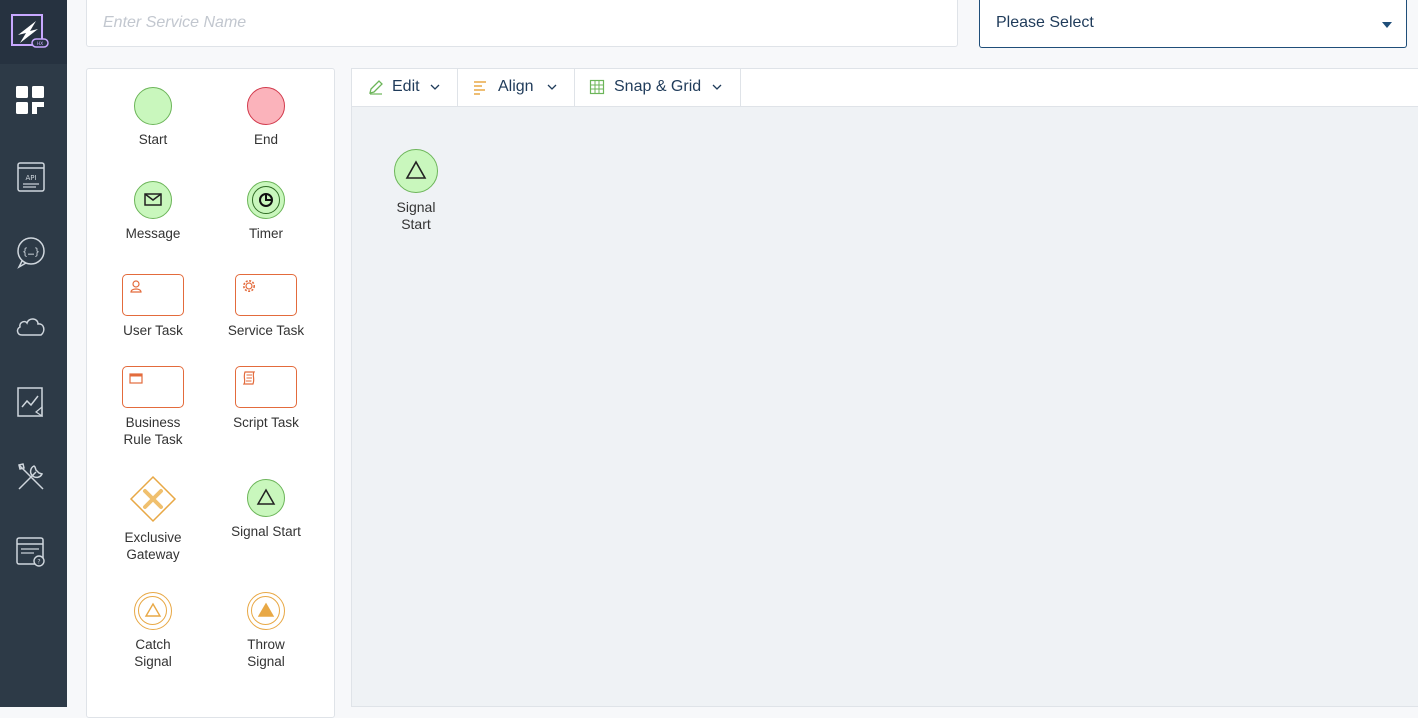 The height and width of the screenshot is (718, 1418). What do you see at coordinates (40, 44) in the screenshot?
I see `svg-text: HX` at bounding box center [40, 44].